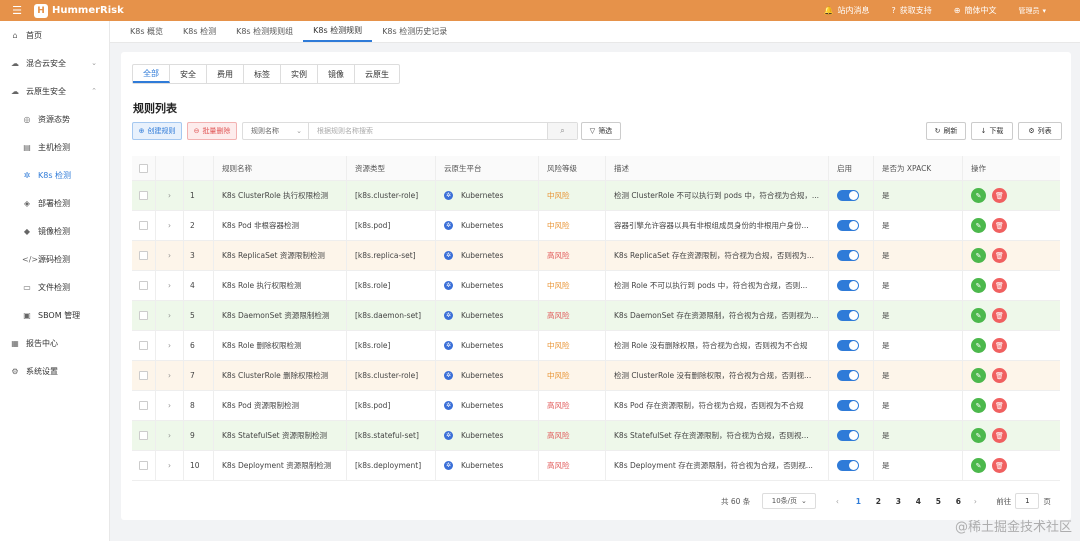 Image resolution: width=1080 pixels, height=541 pixels. What do you see at coordinates (299, 74) in the screenshot?
I see `filter-tab-4: 实例` at bounding box center [299, 74].